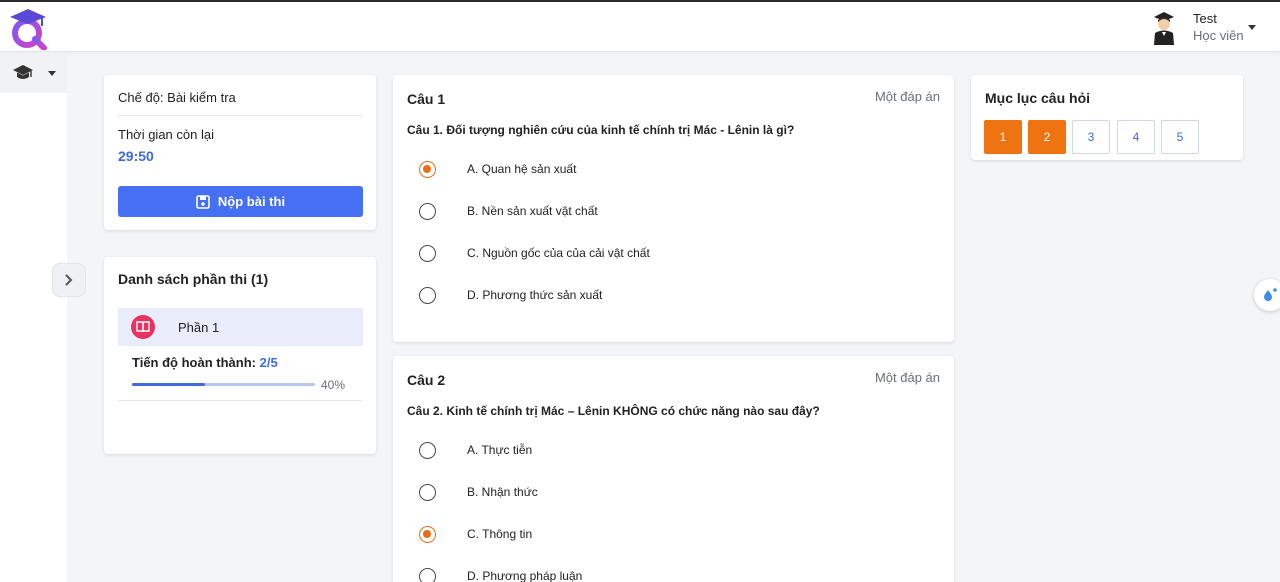 This screenshot has height=582, width=1280. I want to click on answer-option: B. Nhận thức, so click(478, 492).